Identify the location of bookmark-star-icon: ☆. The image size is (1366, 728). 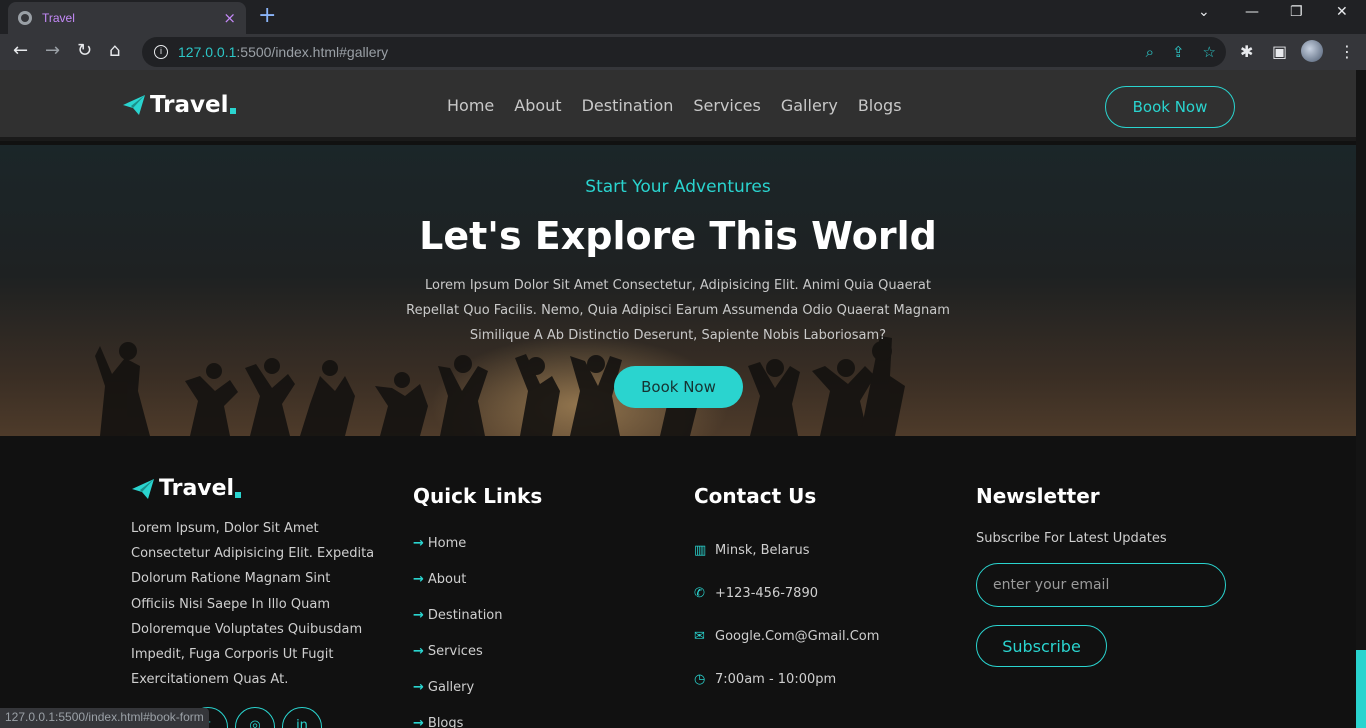
(1209, 52).